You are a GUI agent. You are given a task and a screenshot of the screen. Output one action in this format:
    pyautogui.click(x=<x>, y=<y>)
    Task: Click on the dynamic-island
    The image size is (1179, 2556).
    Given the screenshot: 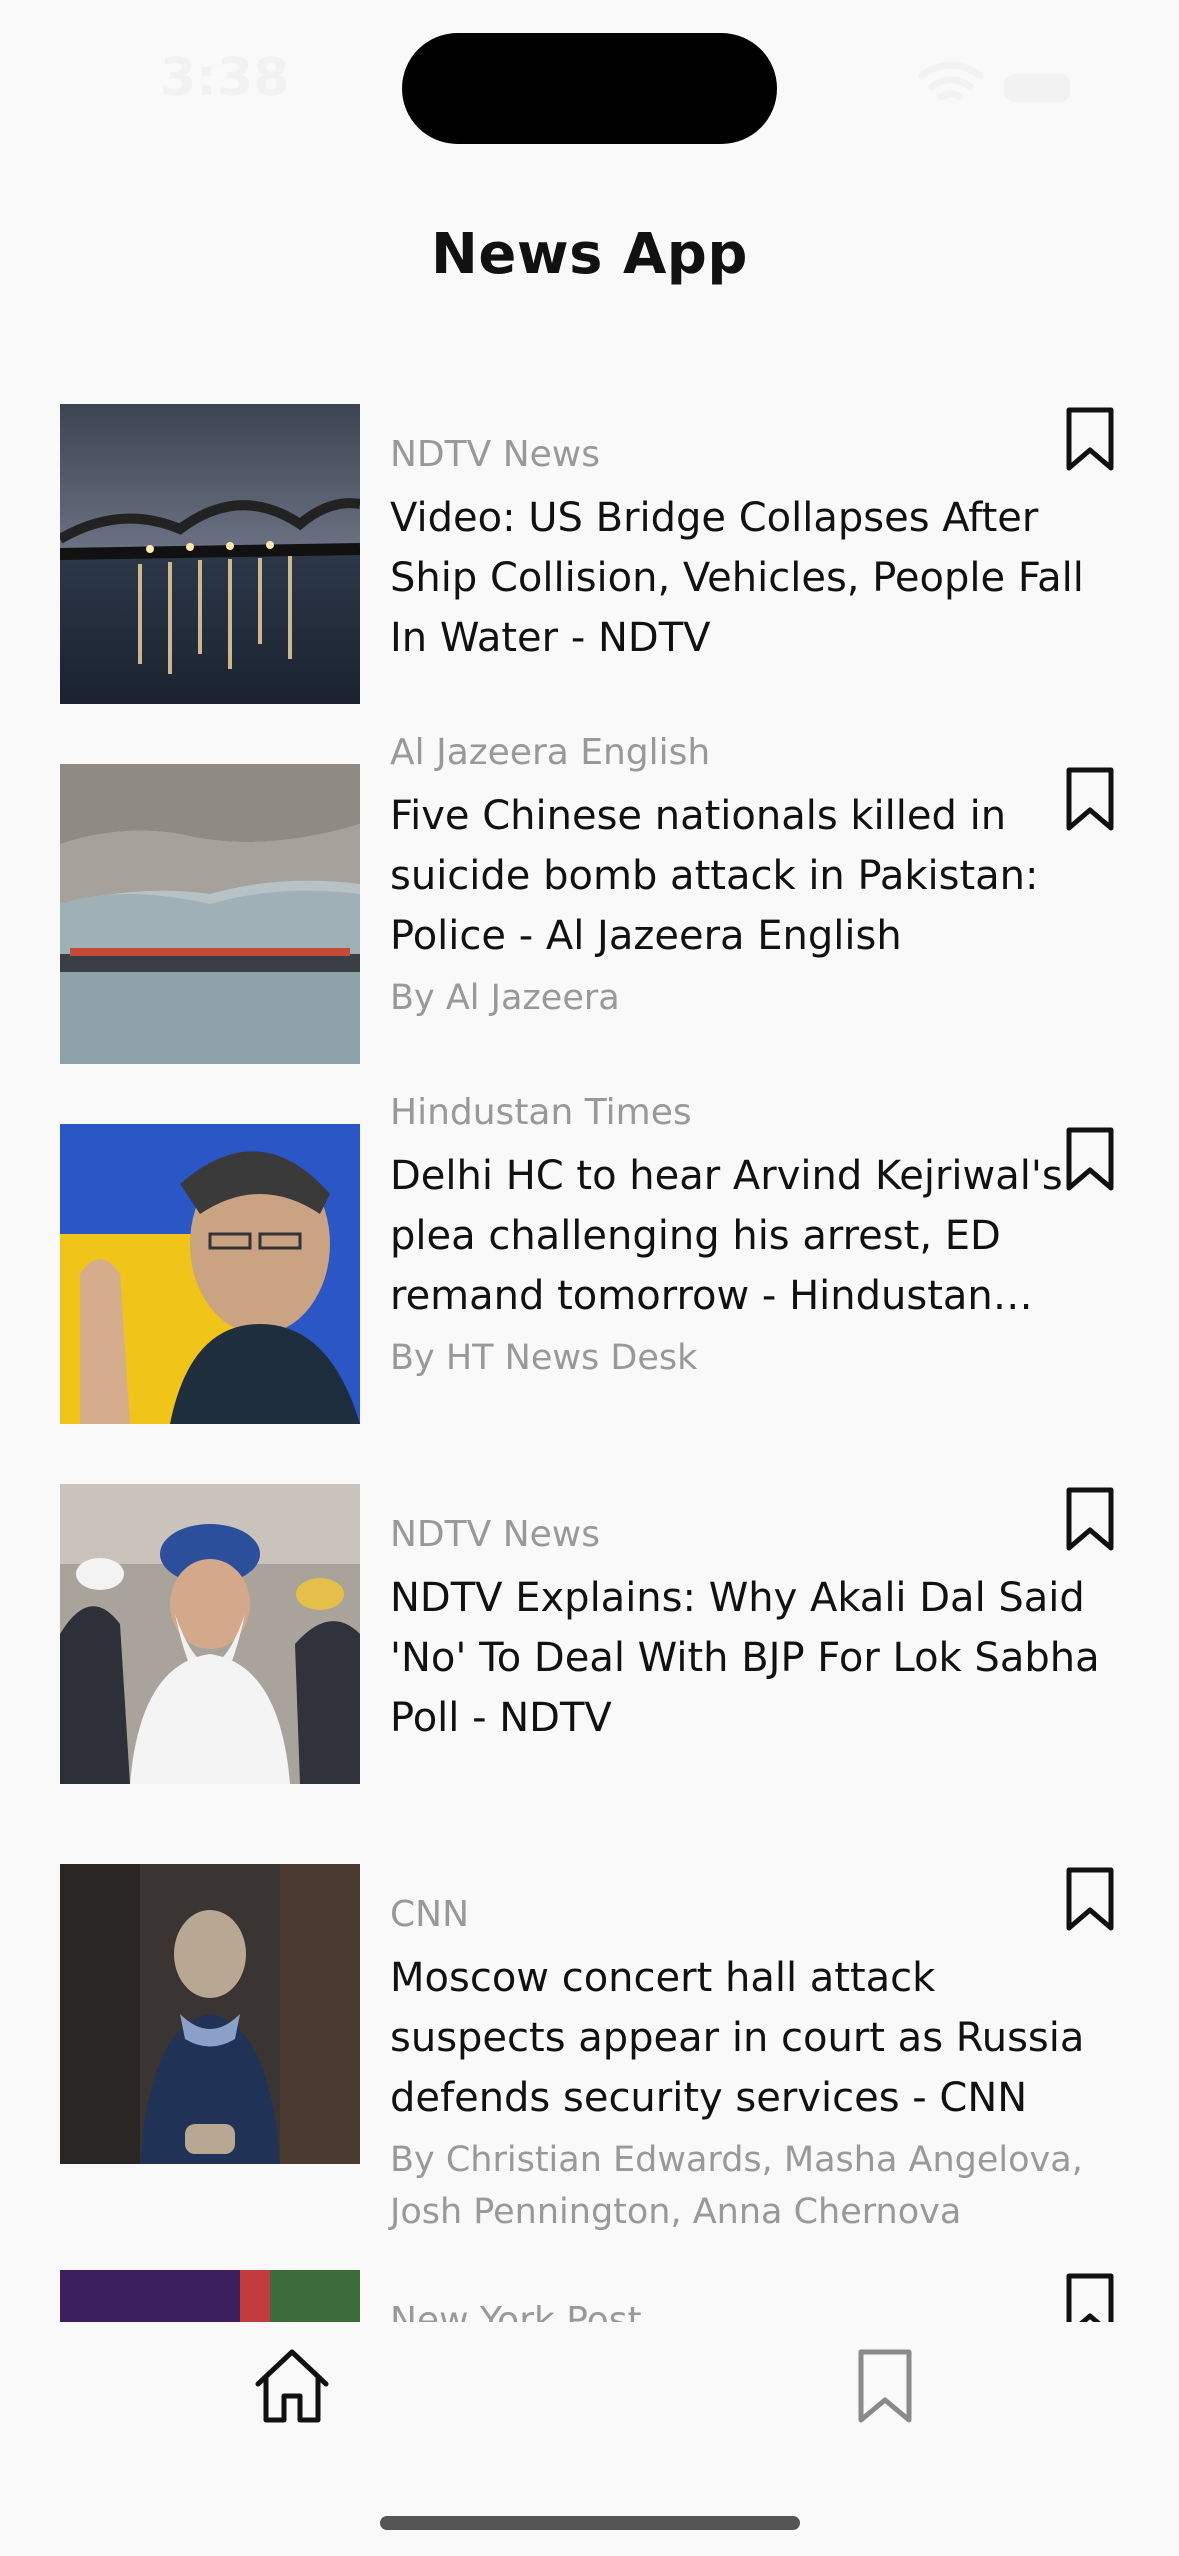 What is the action you would take?
    pyautogui.click(x=589, y=88)
    